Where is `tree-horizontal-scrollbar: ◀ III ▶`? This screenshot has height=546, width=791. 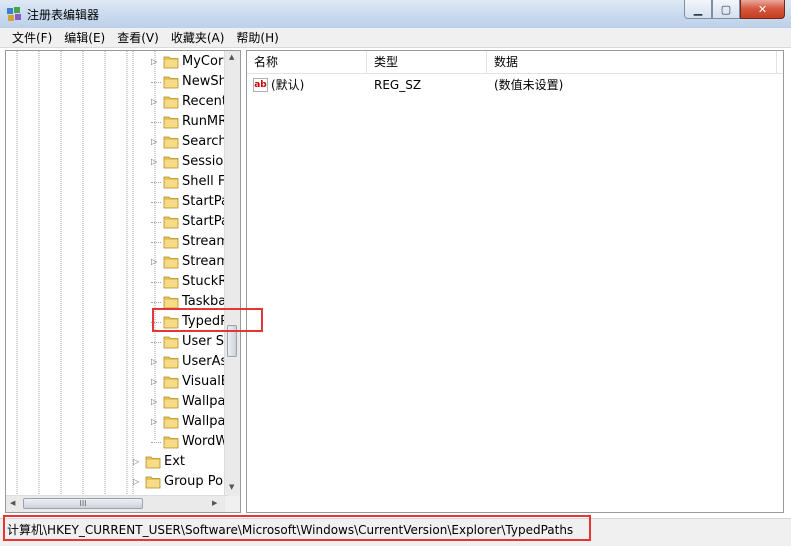 tree-horizontal-scrollbar: ◀ III ▶ is located at coordinates (117, 503).